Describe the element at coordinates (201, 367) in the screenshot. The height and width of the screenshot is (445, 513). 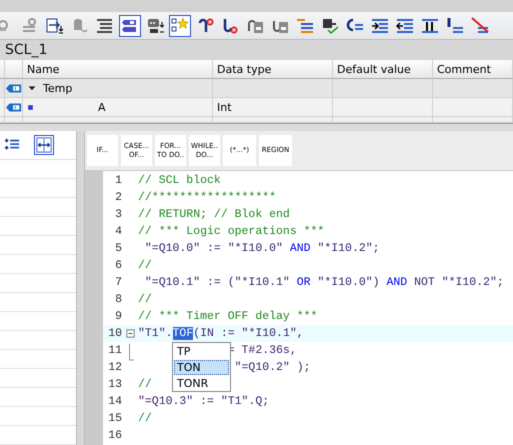
I see `autocomplete-item: TON` at that location.